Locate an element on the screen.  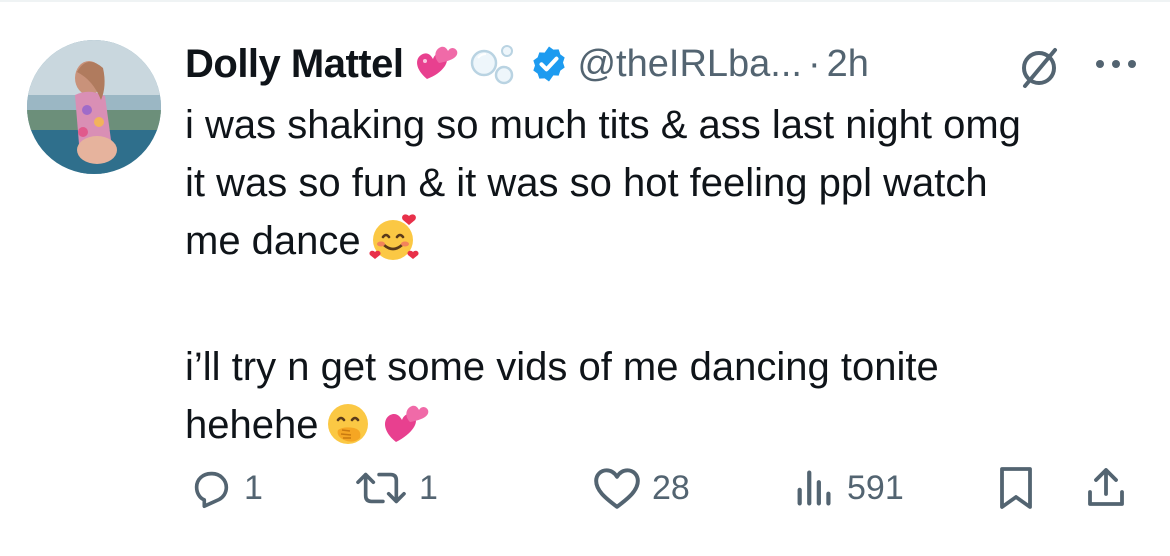
tweet-line: hehehe is located at coordinates (665, 430).